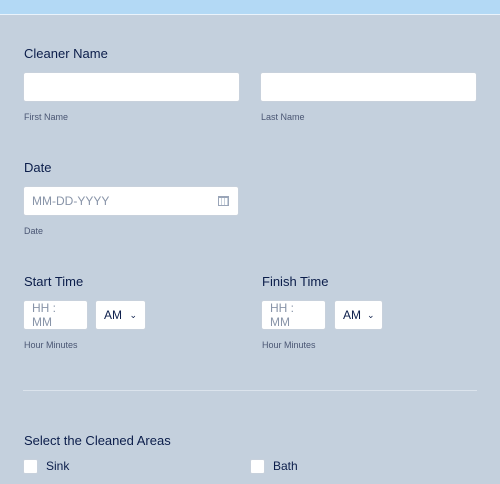 The height and width of the screenshot is (484, 500). Describe the element at coordinates (38, 167) in the screenshot. I see `date-label: Date` at that location.